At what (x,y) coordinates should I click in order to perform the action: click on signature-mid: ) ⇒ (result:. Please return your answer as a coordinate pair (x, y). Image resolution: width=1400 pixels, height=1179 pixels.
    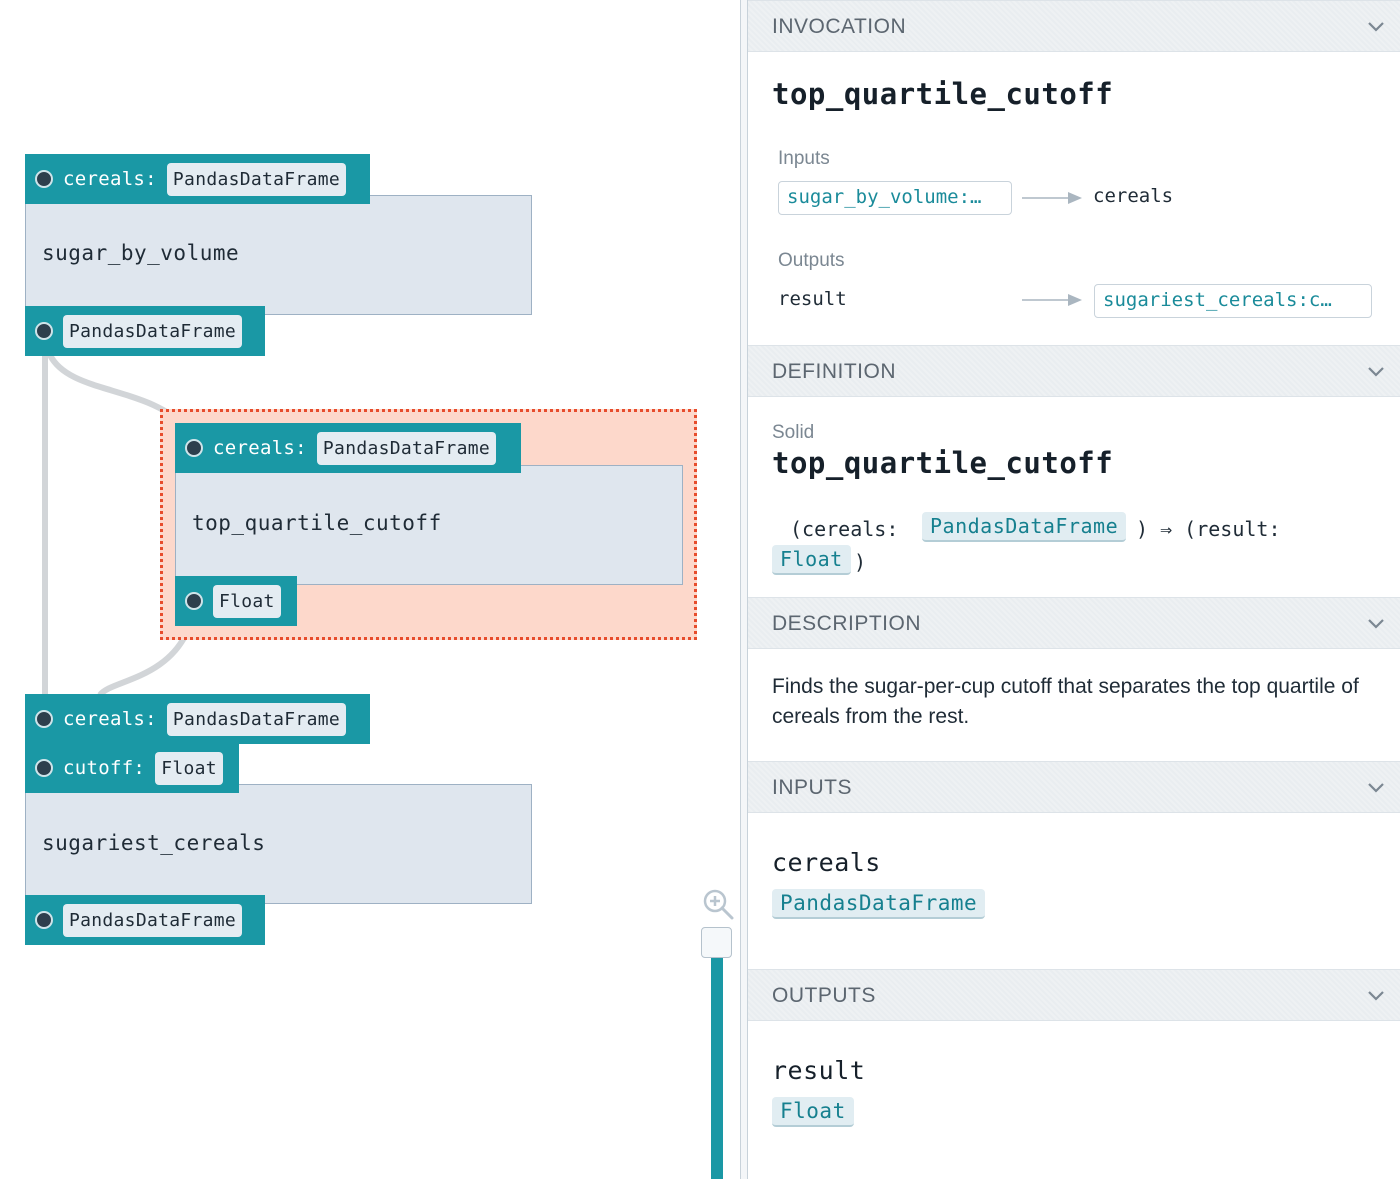
    Looking at the image, I should click on (1208, 529).